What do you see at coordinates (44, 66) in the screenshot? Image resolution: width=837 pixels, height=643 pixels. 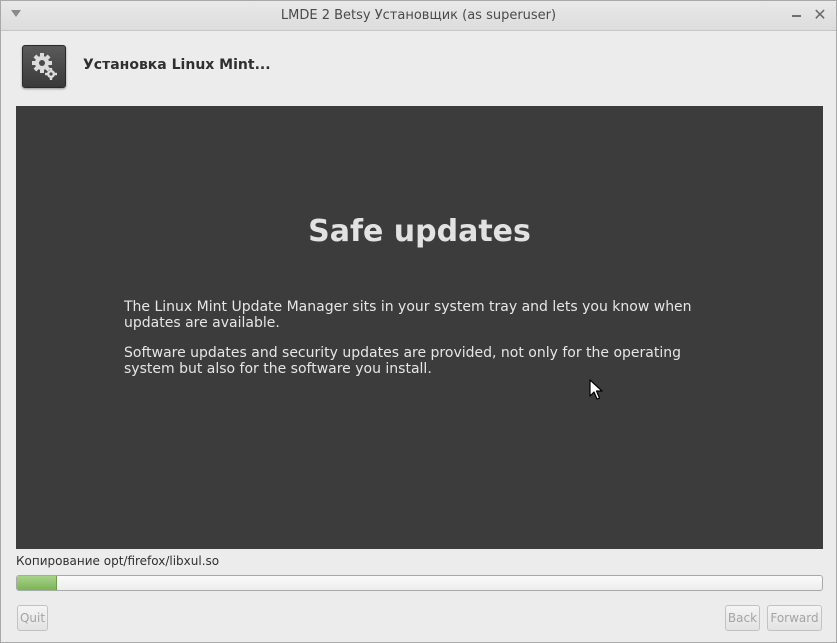 I see `gear-icon` at bounding box center [44, 66].